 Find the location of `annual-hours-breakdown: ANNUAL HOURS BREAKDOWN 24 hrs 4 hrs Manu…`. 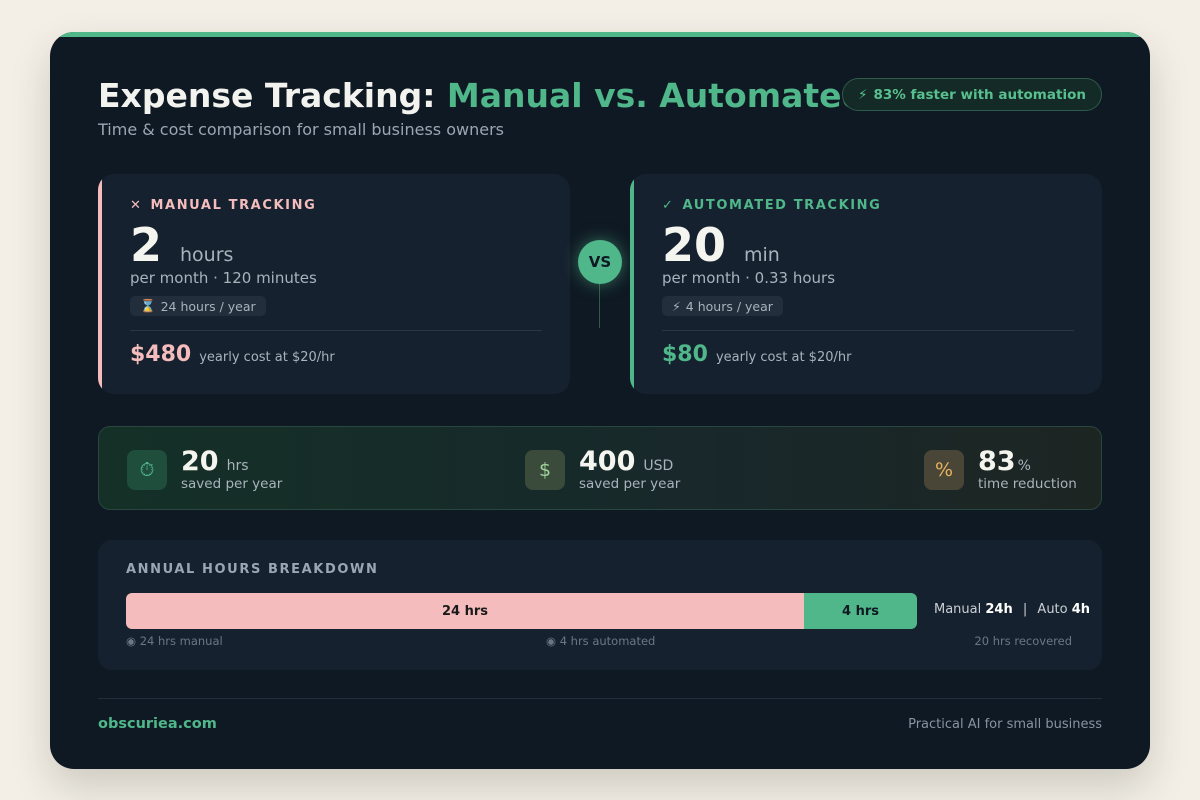

annual-hours-breakdown: ANNUAL HOURS BREAKDOWN 24 hrs 4 hrs Manu… is located at coordinates (600, 605).